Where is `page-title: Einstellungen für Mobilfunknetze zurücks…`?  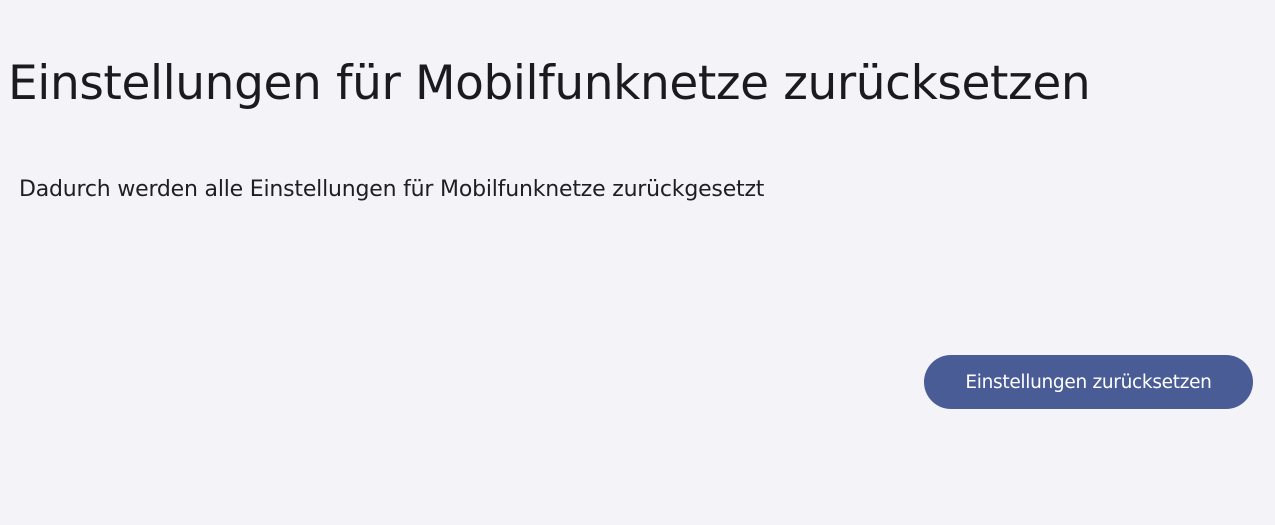
page-title: Einstellungen für Mobilfunknetze zurücks… is located at coordinates (549, 83).